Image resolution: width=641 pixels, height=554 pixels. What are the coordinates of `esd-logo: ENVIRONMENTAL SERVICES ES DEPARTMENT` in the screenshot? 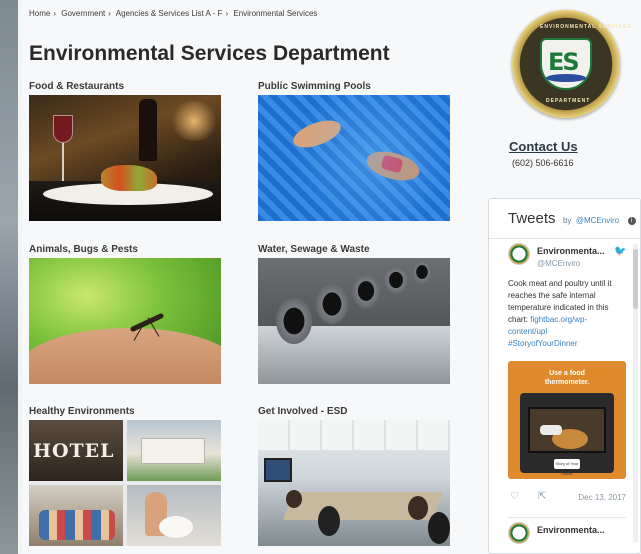 It's located at (571, 64).